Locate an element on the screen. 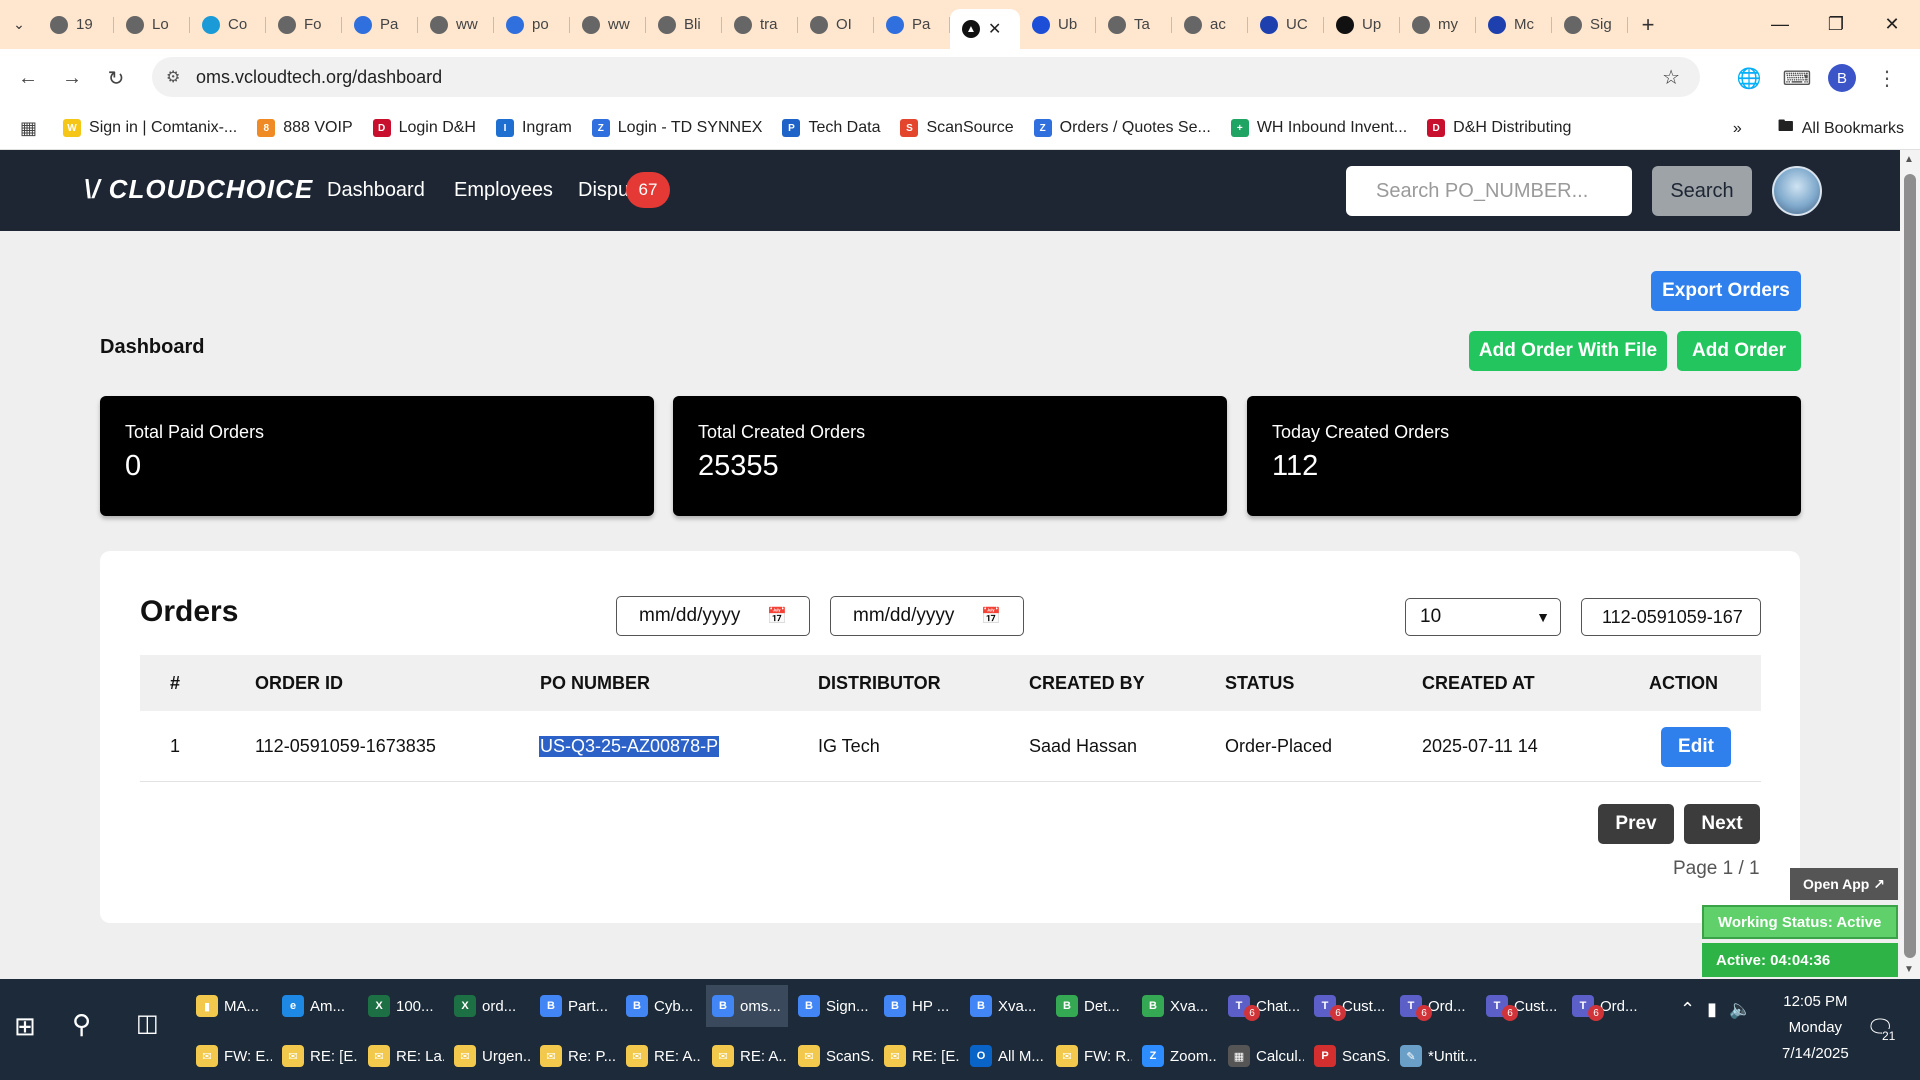 This screenshot has width=1920, height=1080. page-scrollbar: ▲ ▼ is located at coordinates (1910, 564).